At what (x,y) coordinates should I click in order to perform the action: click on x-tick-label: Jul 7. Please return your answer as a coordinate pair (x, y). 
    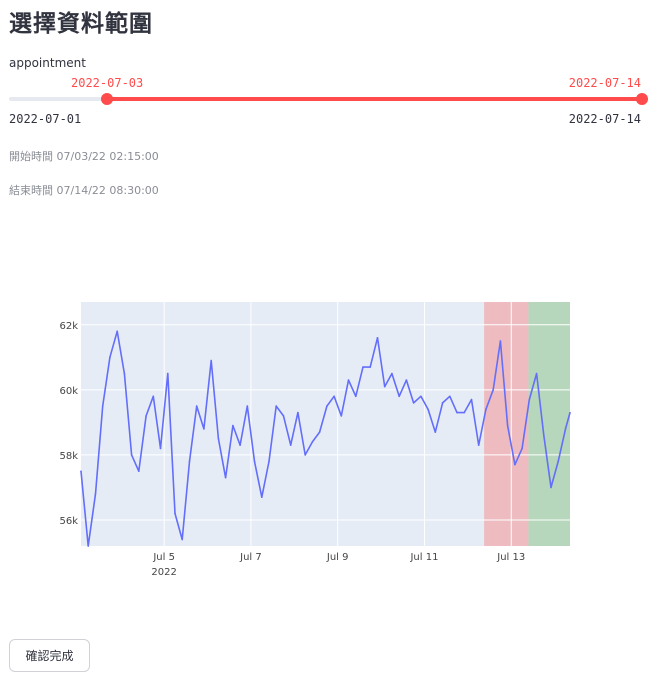
    Looking at the image, I should click on (250, 557).